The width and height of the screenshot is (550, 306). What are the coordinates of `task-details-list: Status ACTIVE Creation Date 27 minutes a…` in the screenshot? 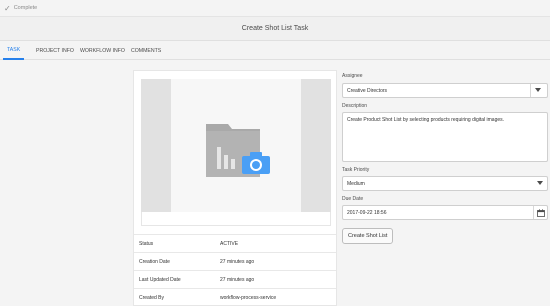 It's located at (235, 270).